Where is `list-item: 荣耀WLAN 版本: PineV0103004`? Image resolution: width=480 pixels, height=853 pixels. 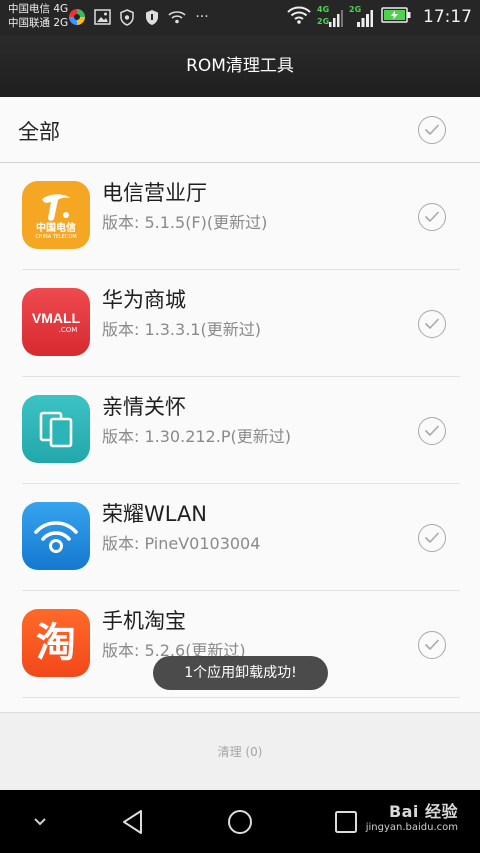 list-item: 荣耀WLAN 版本: PineV0103004 is located at coordinates (240, 537).